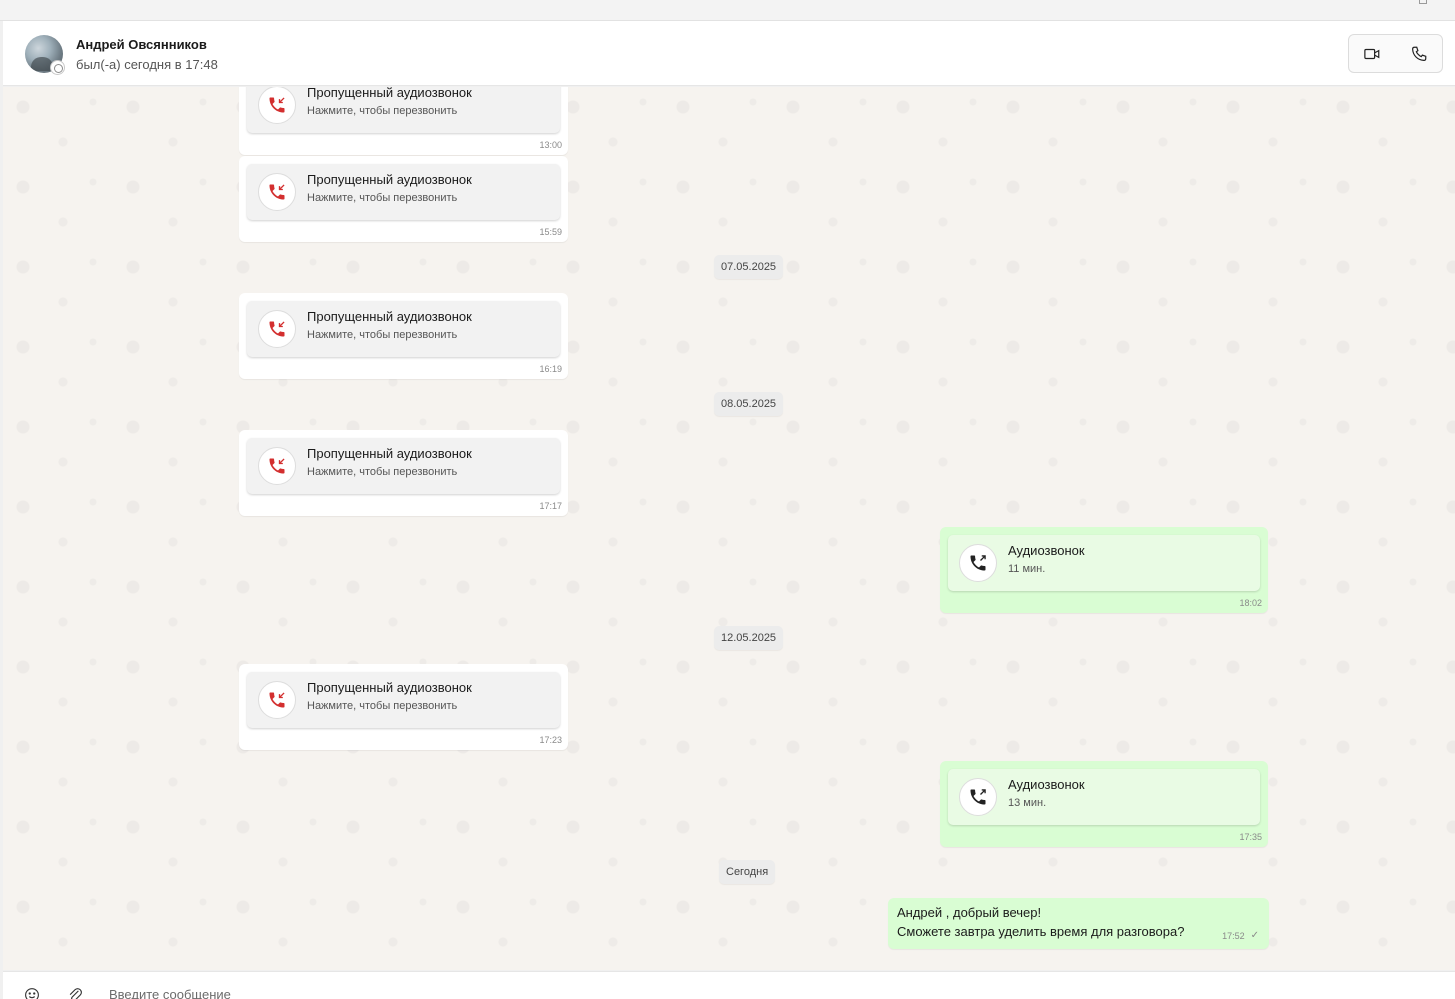 The height and width of the screenshot is (999, 1455). Describe the element at coordinates (1250, 837) in the screenshot. I see `message-time: 17:35` at that location.